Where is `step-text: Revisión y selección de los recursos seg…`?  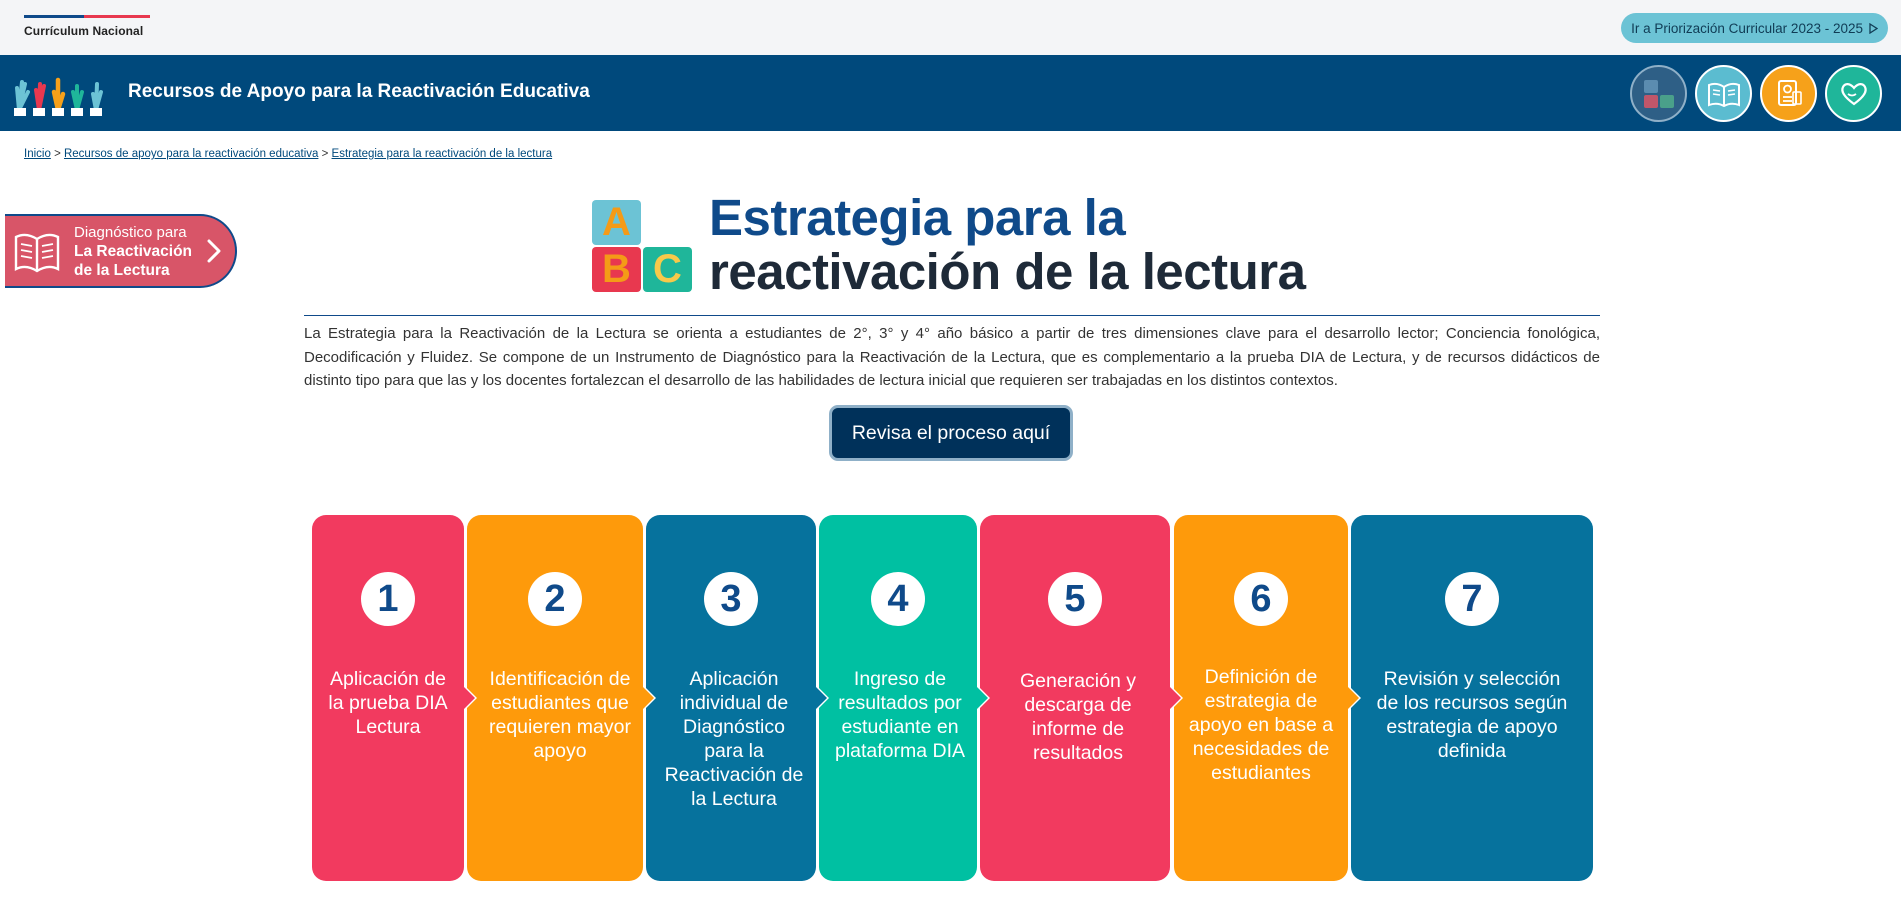 step-text: Revisión y selección de los recursos seg… is located at coordinates (1472, 715).